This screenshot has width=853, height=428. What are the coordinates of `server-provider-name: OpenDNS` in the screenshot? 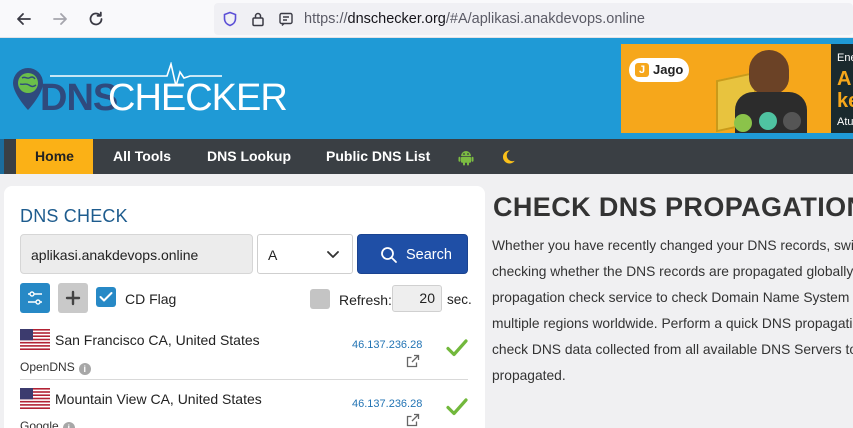 It's located at (47, 367).